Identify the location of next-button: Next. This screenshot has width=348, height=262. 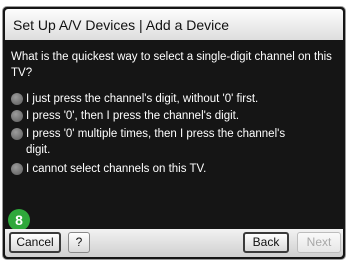
(319, 242).